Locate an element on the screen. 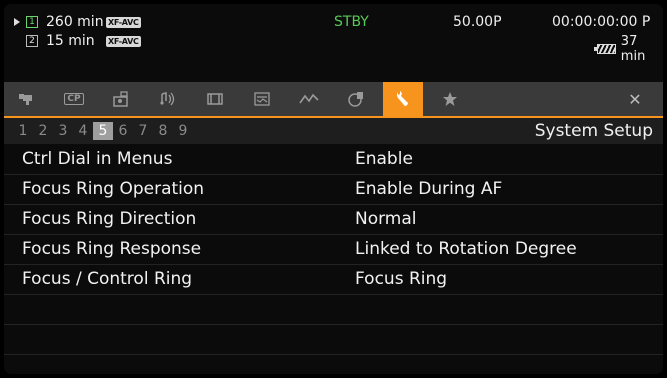 The width and height of the screenshot is (667, 378). setting-label: Ctrl Dial in Menus is located at coordinates (97, 159).